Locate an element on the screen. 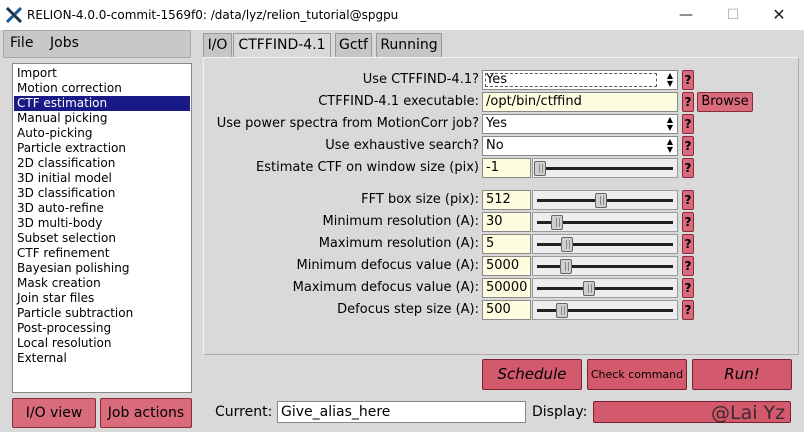  tab-ctffind: CTFFIND-4.1 is located at coordinates (282, 45).